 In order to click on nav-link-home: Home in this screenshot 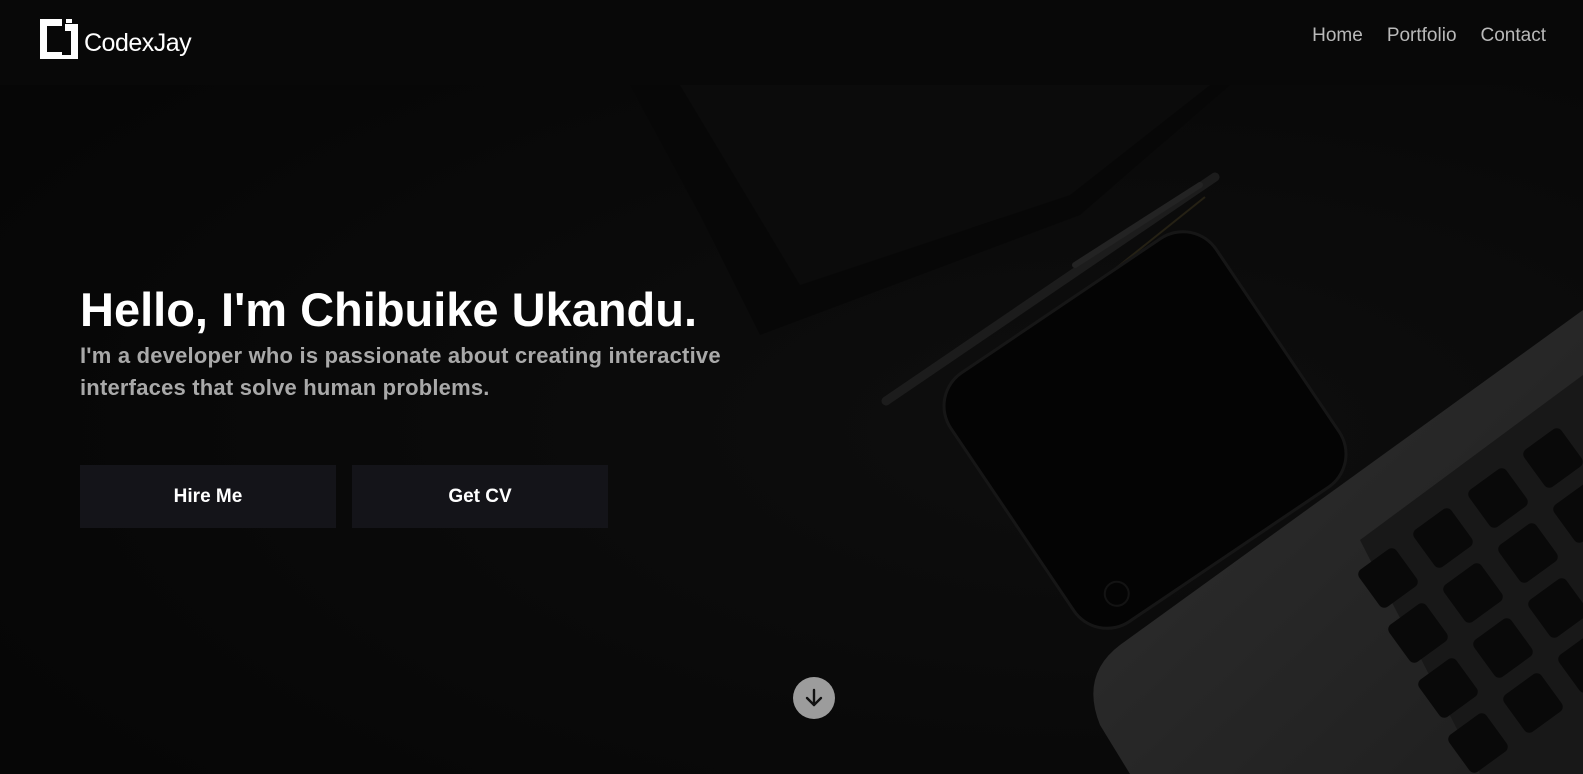, I will do `click(1337, 36)`.